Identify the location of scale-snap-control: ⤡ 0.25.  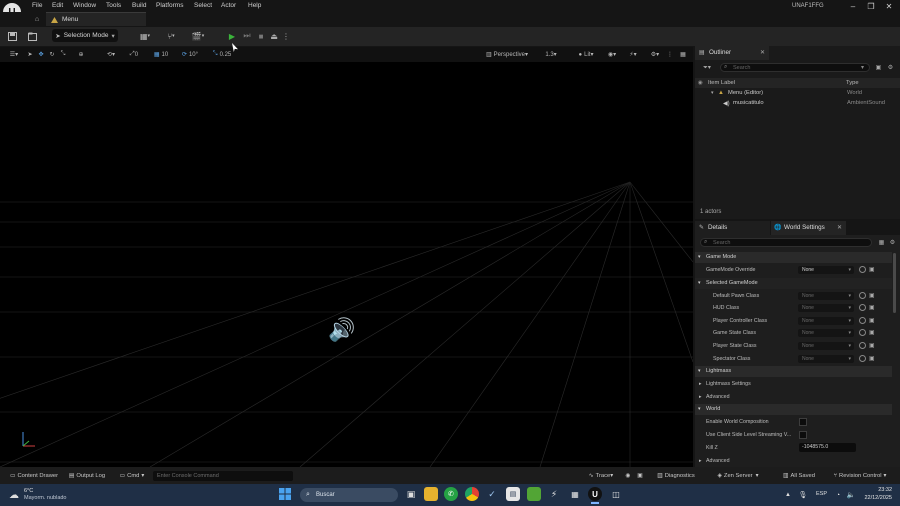
(222, 54).